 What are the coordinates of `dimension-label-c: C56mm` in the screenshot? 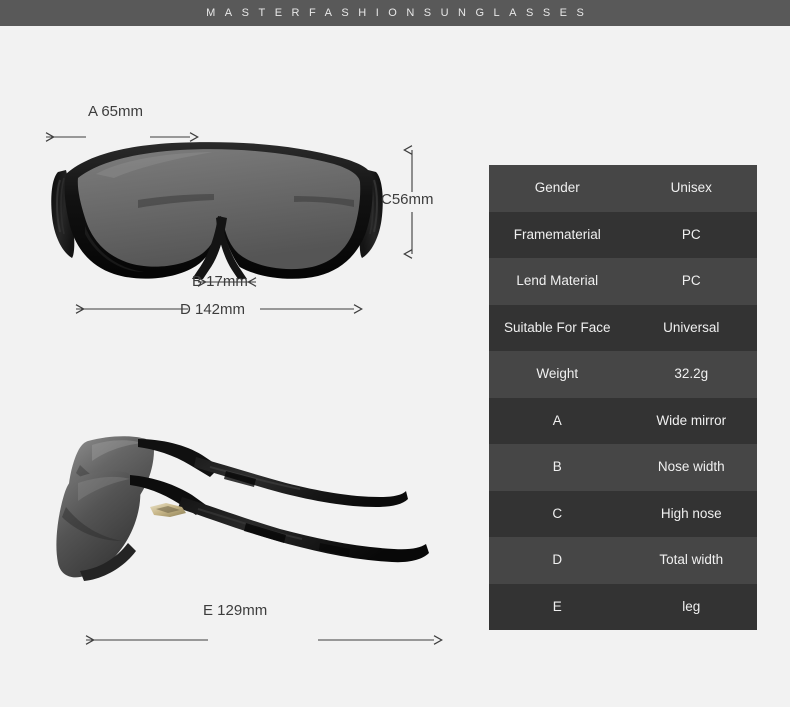 It's located at (407, 199).